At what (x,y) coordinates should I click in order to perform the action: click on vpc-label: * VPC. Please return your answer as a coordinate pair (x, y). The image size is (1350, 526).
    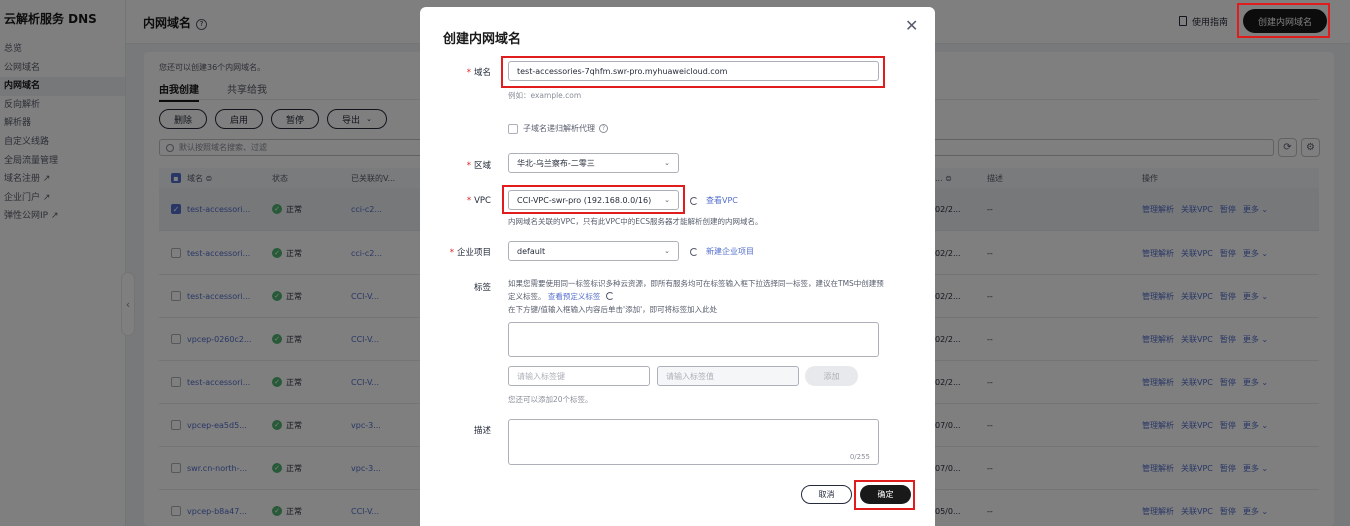
    Looking at the image, I should click on (478, 201).